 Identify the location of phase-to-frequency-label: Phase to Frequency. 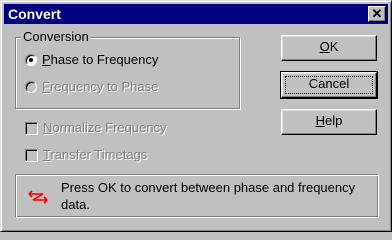
(100, 59).